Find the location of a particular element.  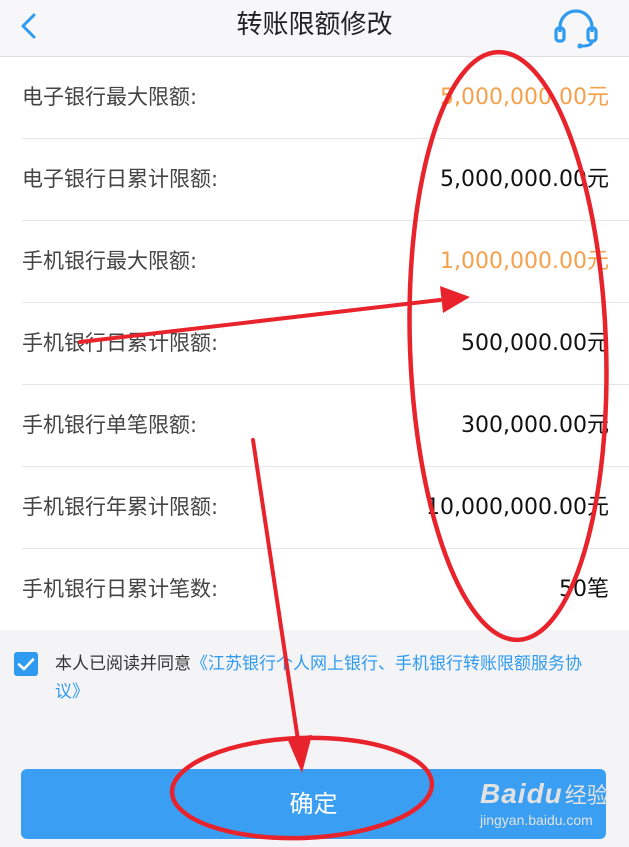

limit-value: 500,000.00元 is located at coordinates (535, 343).